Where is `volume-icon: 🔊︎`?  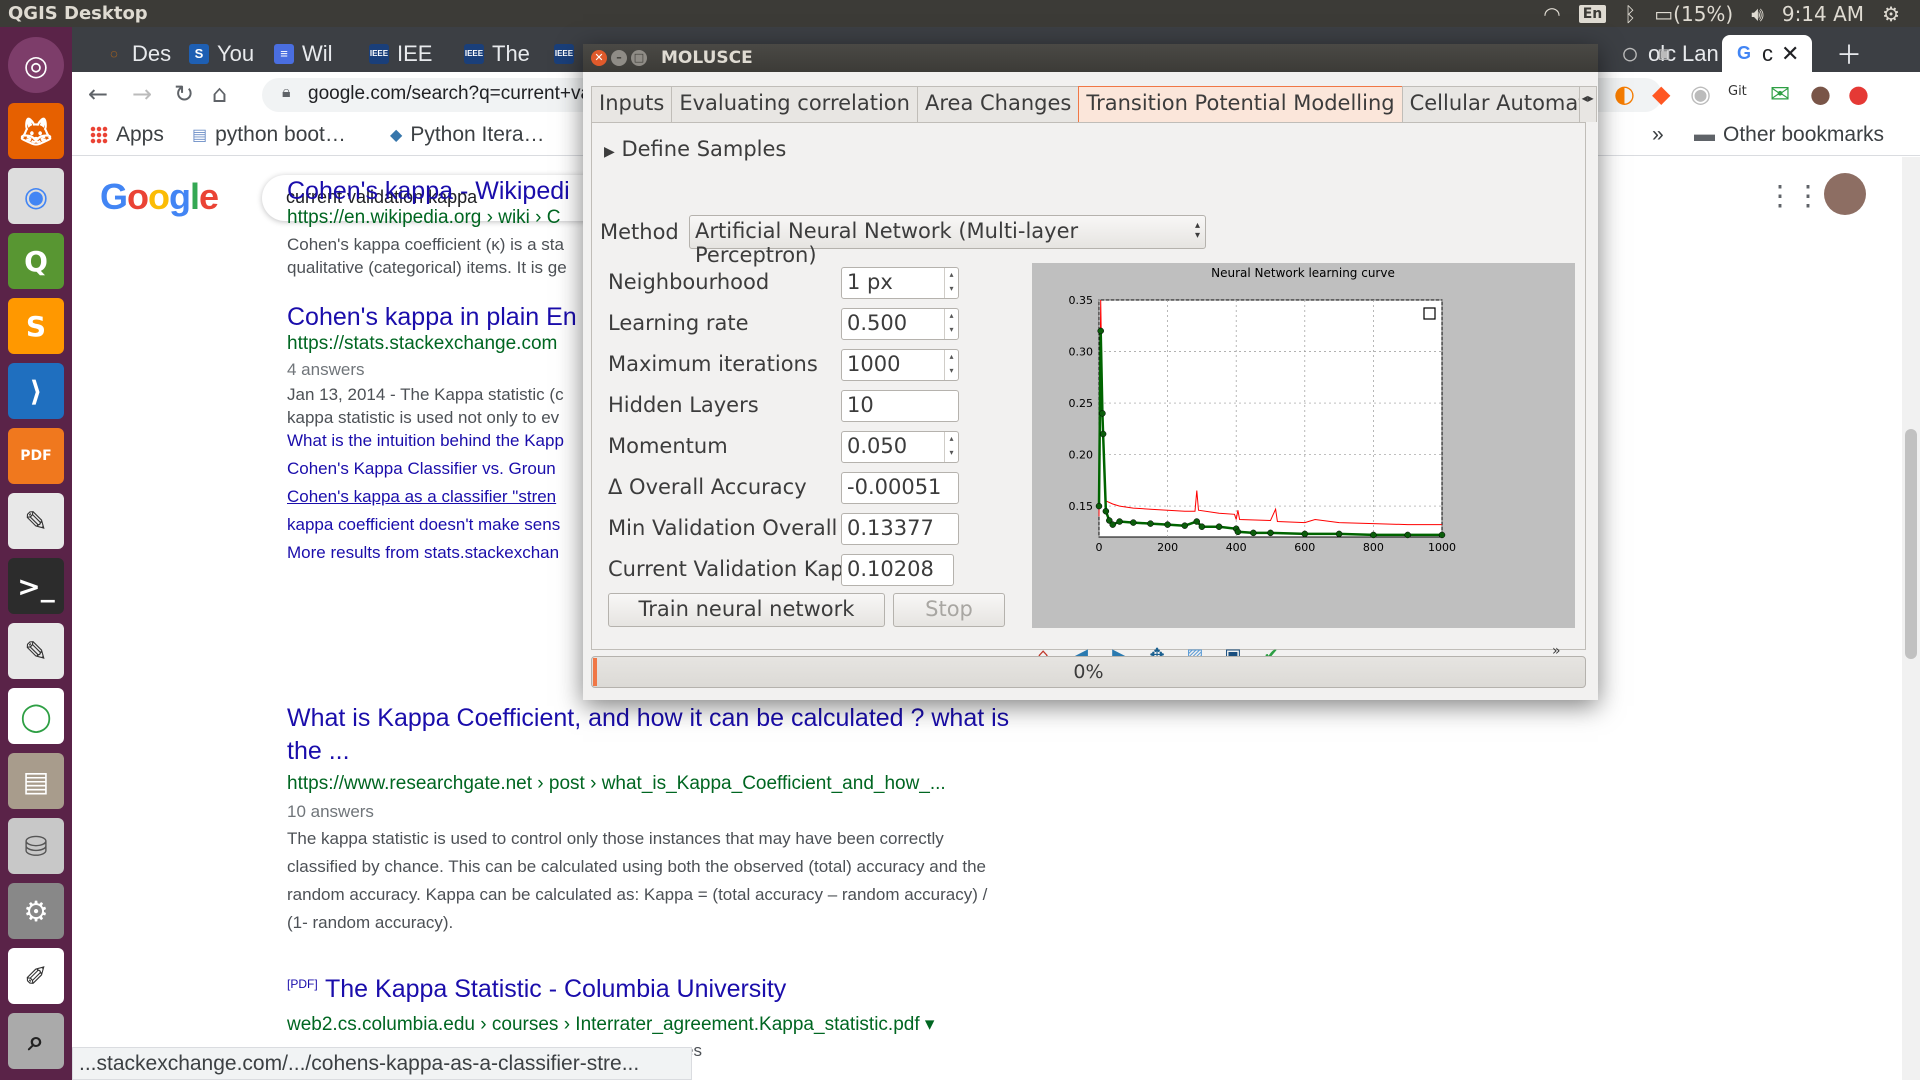
volume-icon: 🔊︎ is located at coordinates (1757, 14).